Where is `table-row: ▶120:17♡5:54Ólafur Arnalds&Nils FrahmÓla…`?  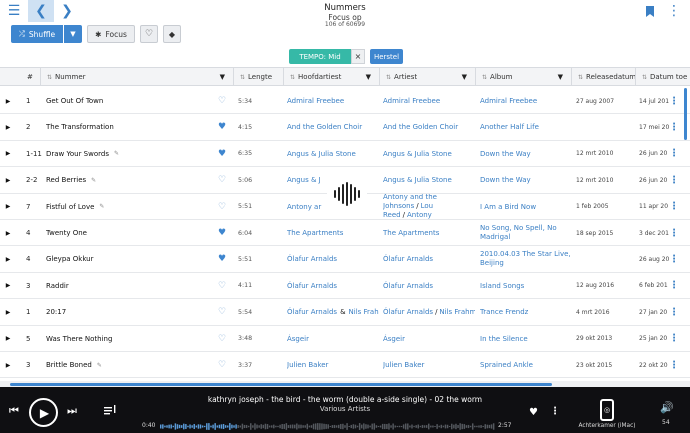 table-row: ▶120:17♡5:54Ólafur Arnalds&Nils FrahmÓla… is located at coordinates (345, 312).